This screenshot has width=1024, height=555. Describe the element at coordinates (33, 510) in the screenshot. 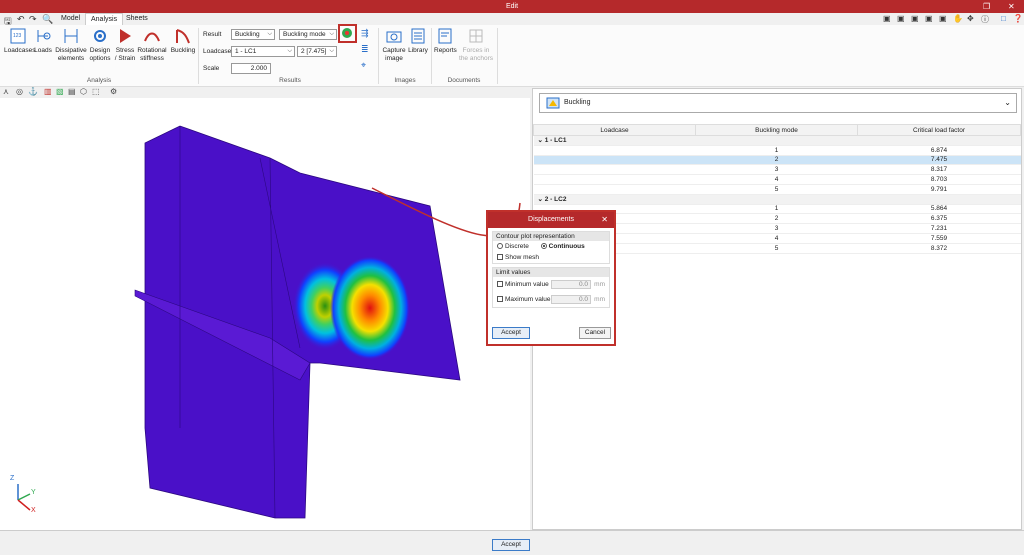

I see `x-axis-label: X` at that location.